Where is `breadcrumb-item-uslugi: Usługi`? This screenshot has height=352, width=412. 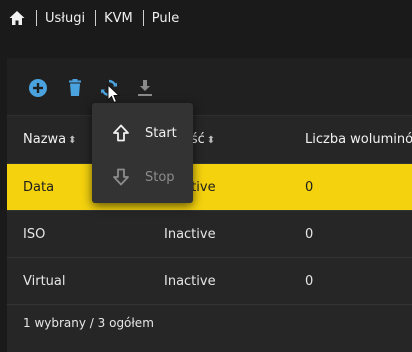 breadcrumb-item-uslugi: Usługi is located at coordinates (65, 18).